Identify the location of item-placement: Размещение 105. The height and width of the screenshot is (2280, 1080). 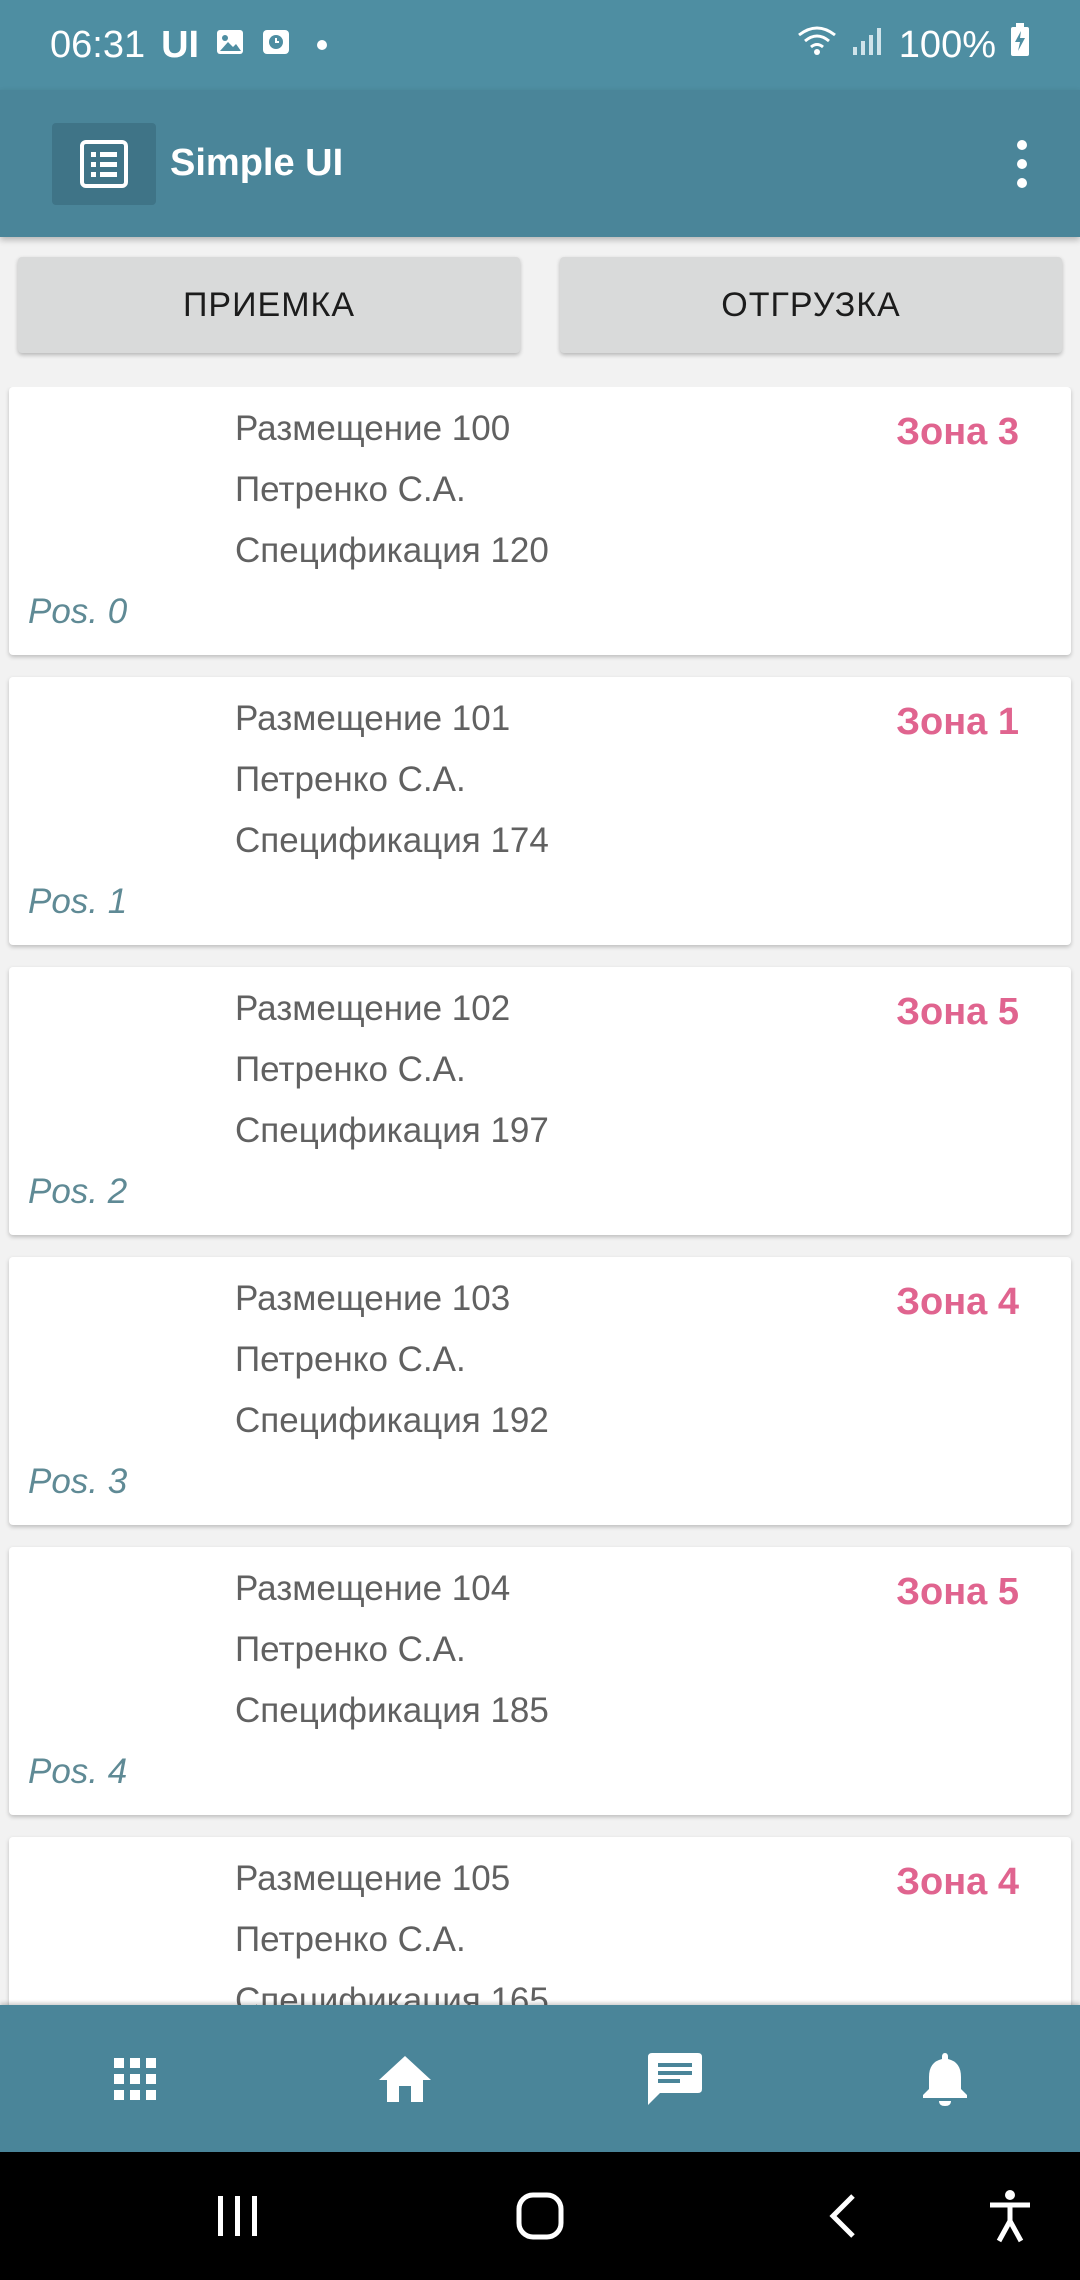
(373, 1878).